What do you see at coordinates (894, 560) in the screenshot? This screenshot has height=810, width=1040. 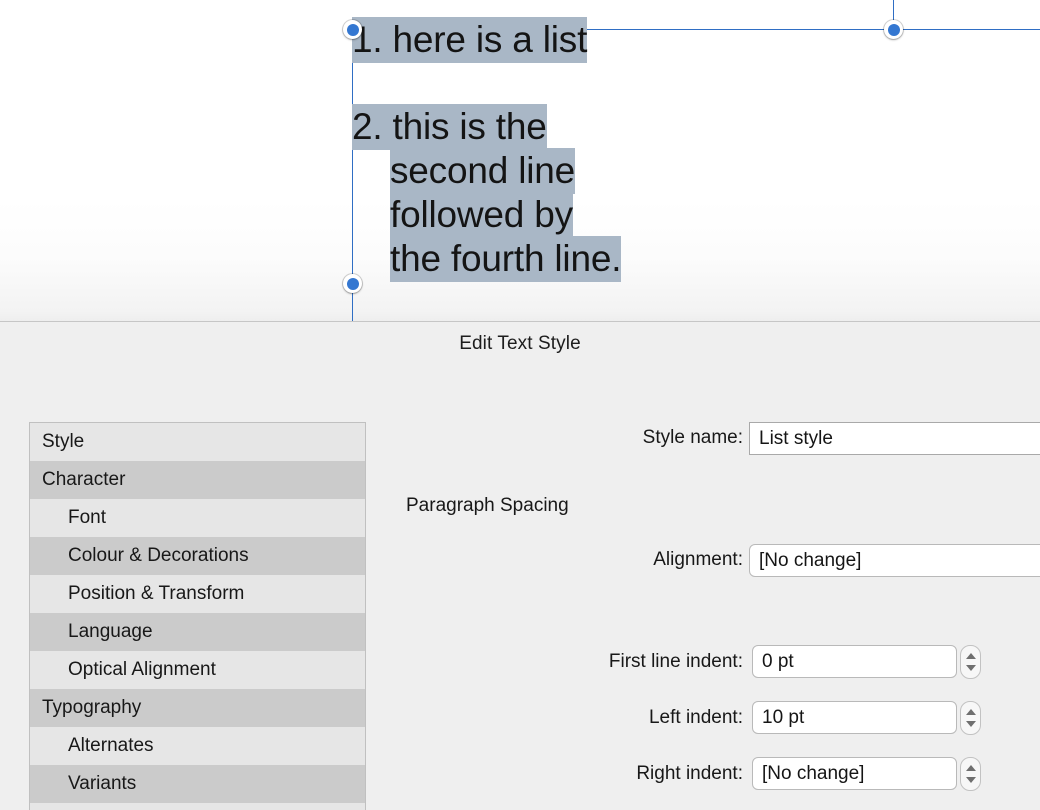 I see `alignment-select: [No change]` at bounding box center [894, 560].